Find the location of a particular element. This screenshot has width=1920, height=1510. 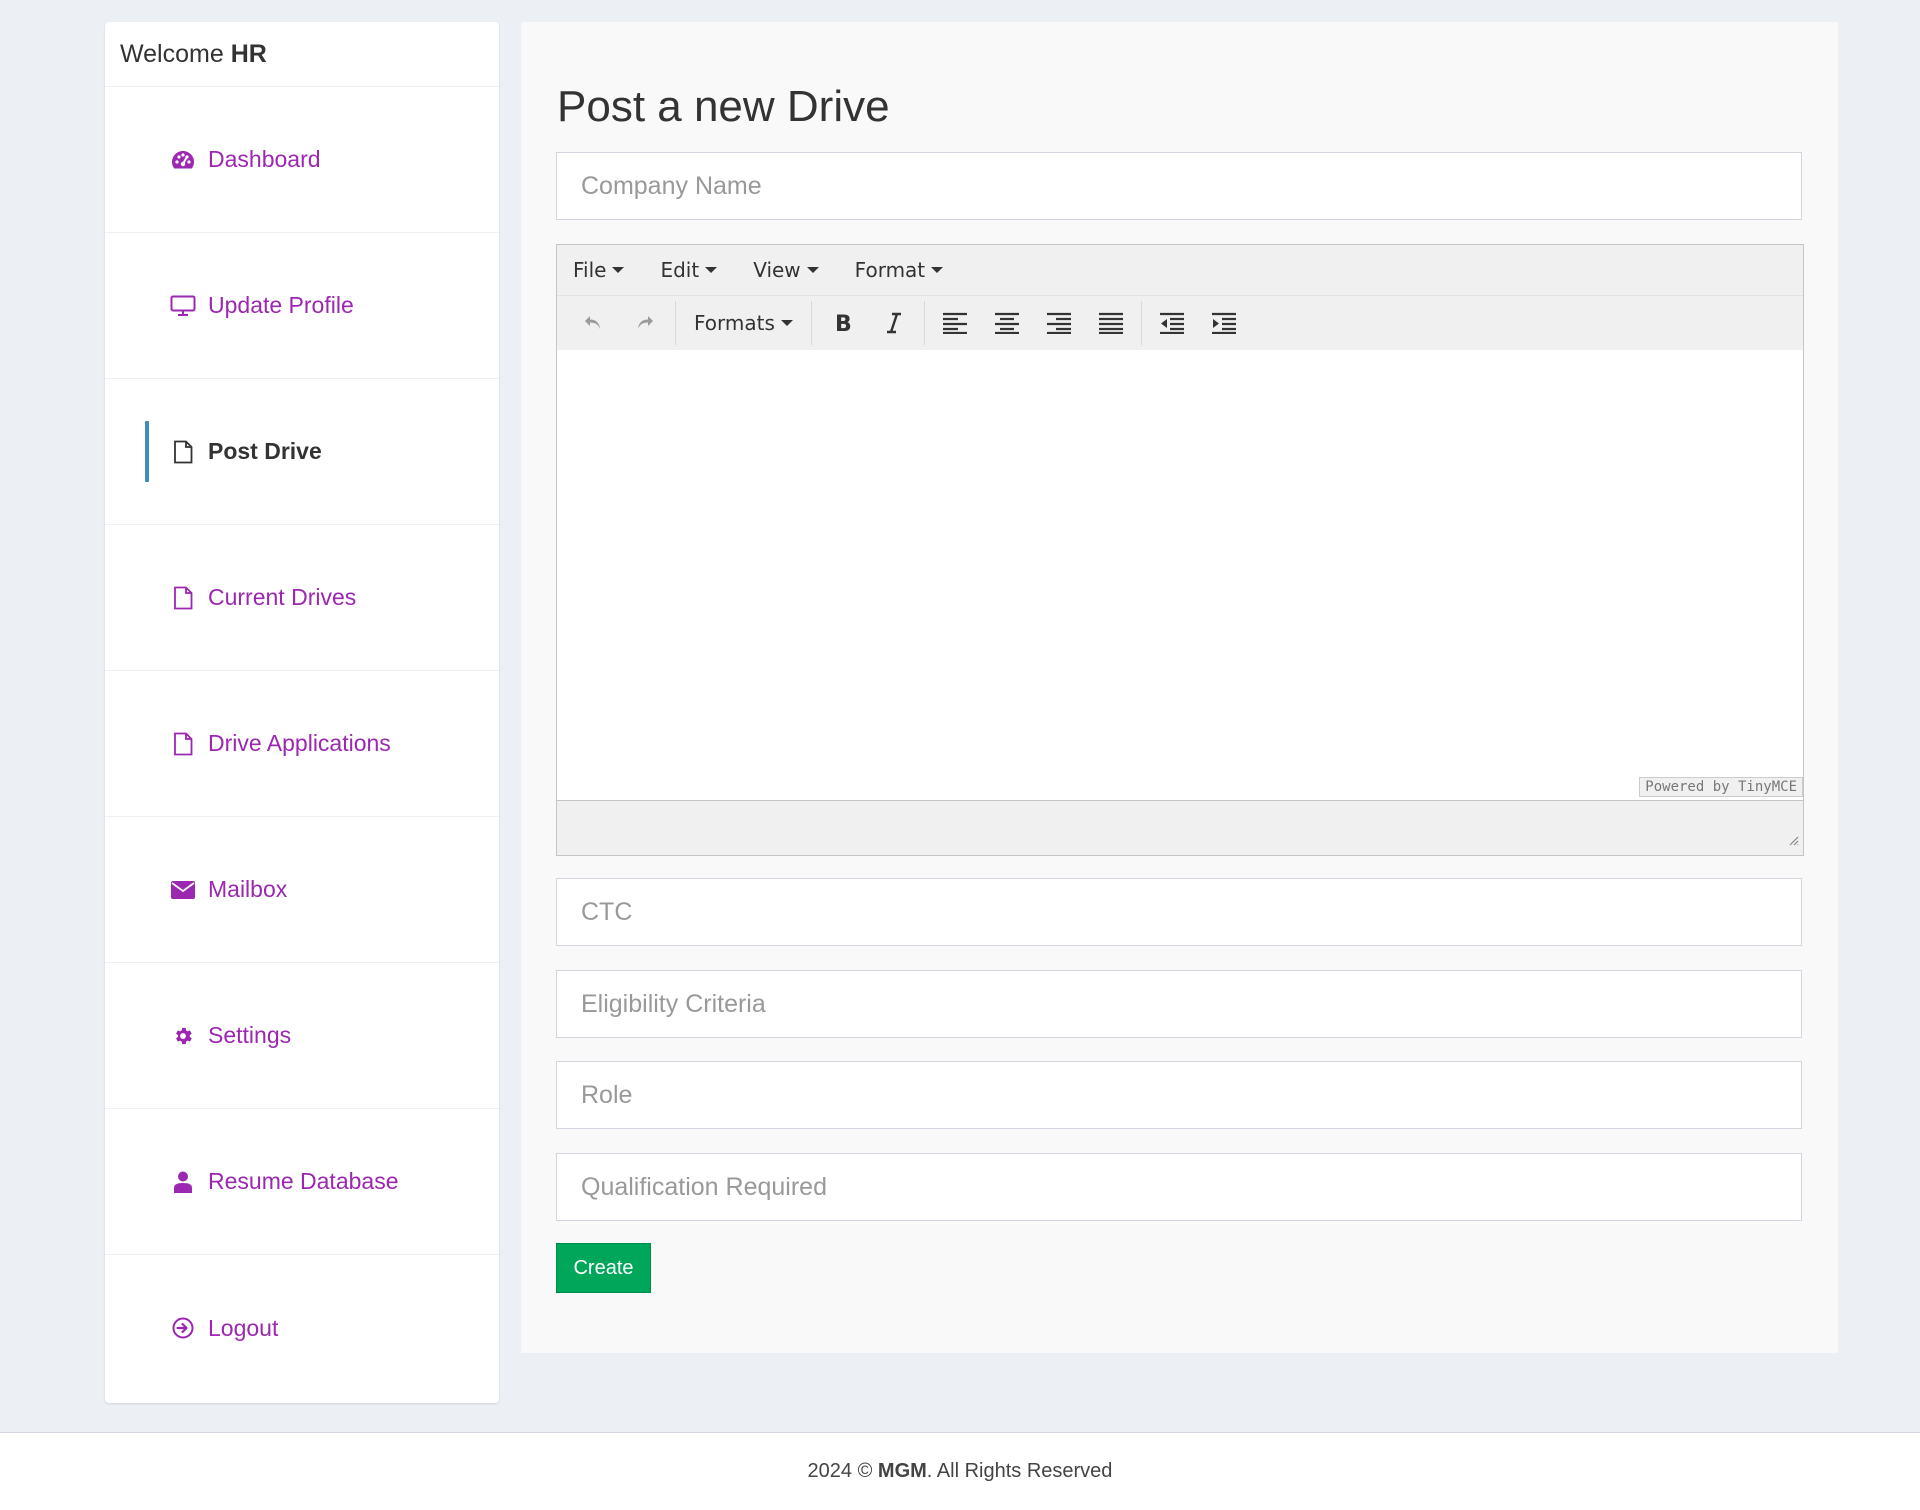

sidebar-item-label: Drive Applications is located at coordinates (299, 743).